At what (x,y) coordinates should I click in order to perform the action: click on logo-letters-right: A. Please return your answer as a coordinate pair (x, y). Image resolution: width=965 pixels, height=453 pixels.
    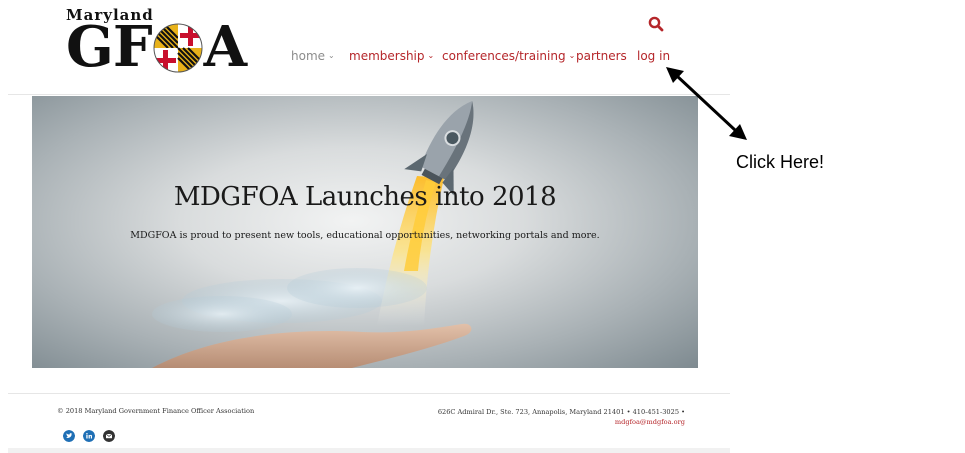
    Looking at the image, I should click on (225, 47).